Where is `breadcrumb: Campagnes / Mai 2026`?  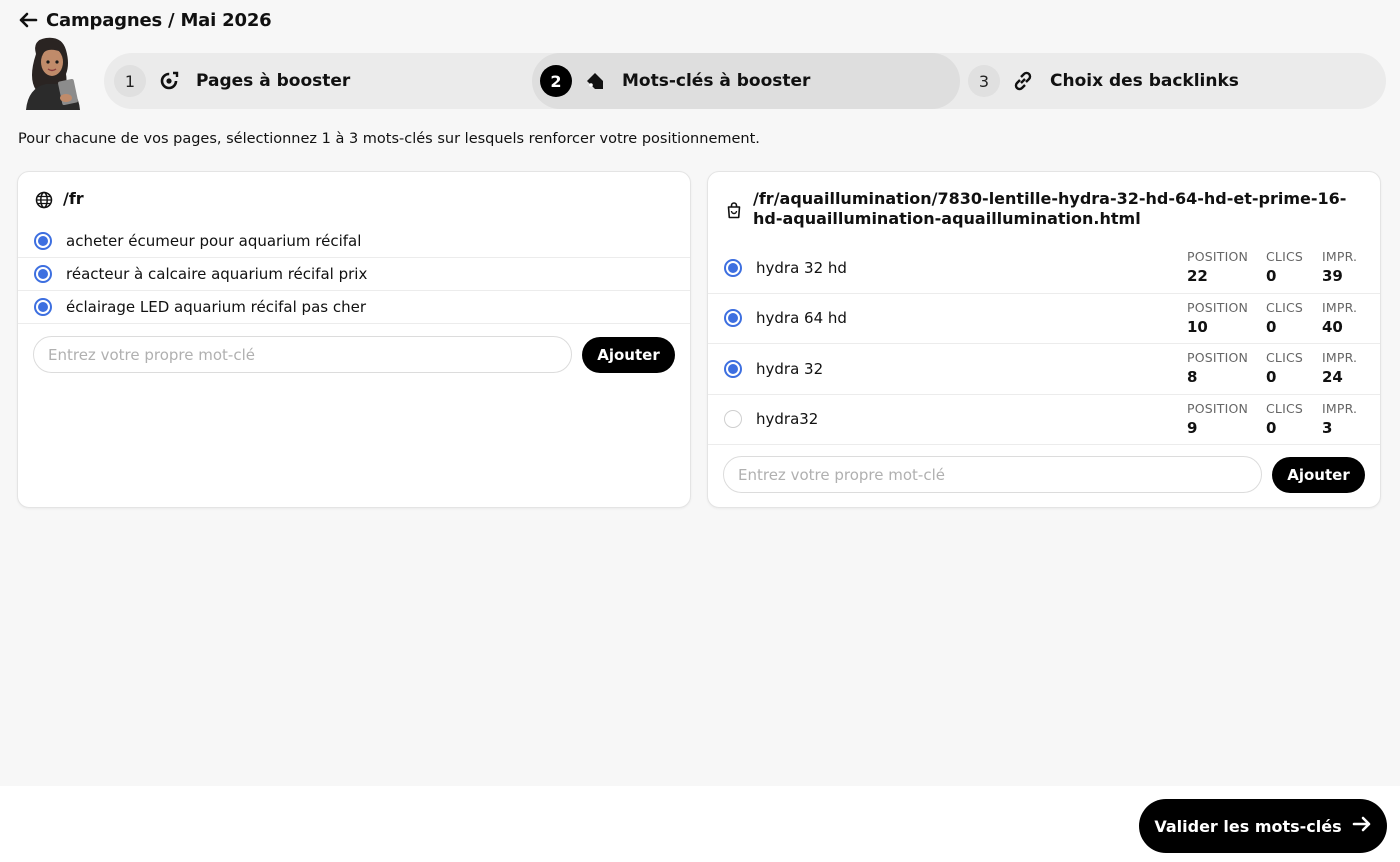
breadcrumb: Campagnes / Mai 2026 is located at coordinates (159, 20).